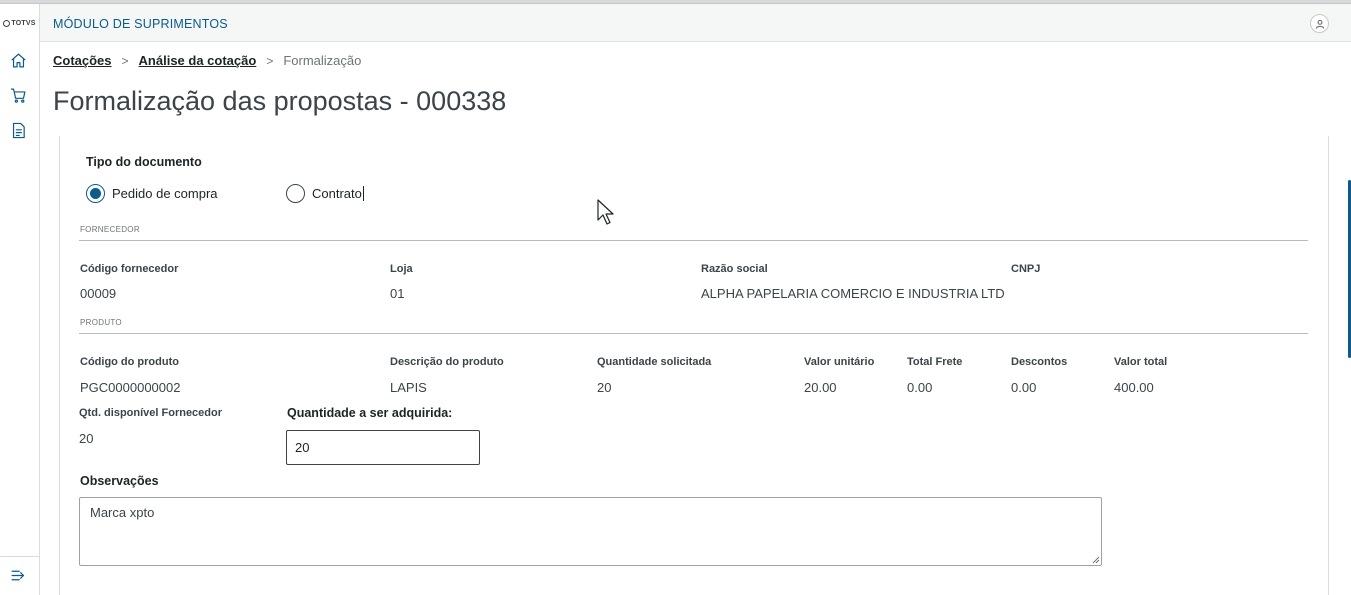 The width and height of the screenshot is (1351, 595). What do you see at coordinates (654, 362) in the screenshot?
I see `qty-requested-label: Quantidade solicitada` at bounding box center [654, 362].